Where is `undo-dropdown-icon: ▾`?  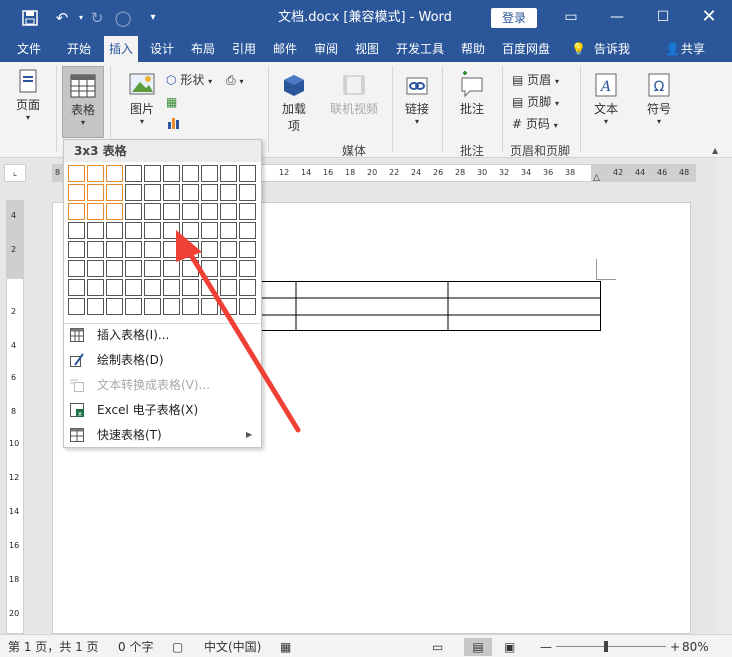
undo-dropdown-icon: ▾ is located at coordinates (81, 18).